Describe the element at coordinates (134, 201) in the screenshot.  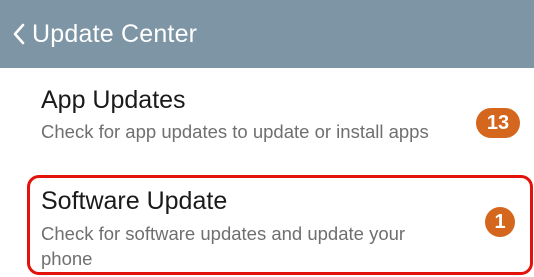
I see `software-update-label: Software Update` at that location.